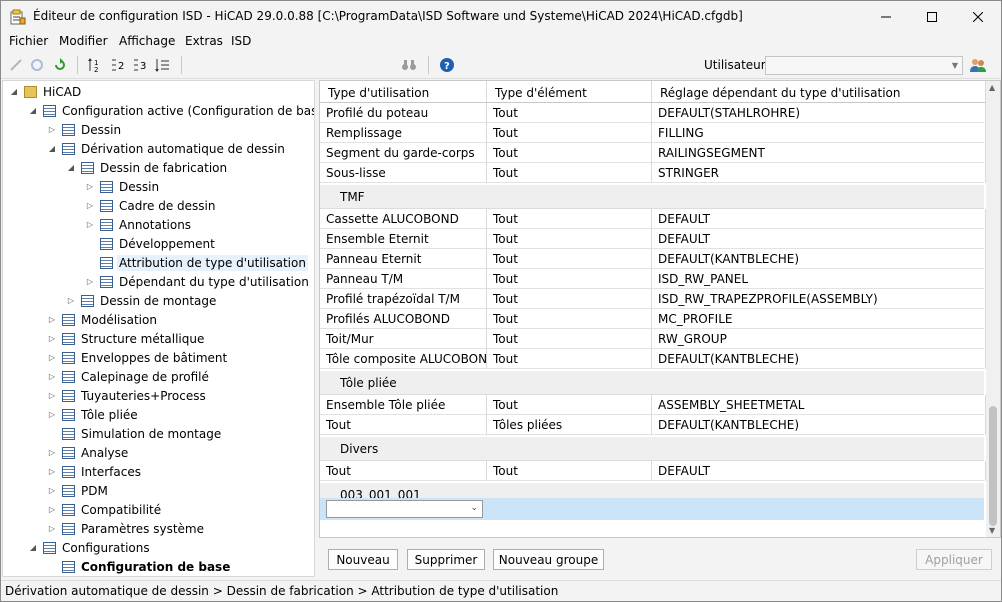 The height and width of the screenshot is (602, 1002). I want to click on user-select: ▼, so click(864, 65).